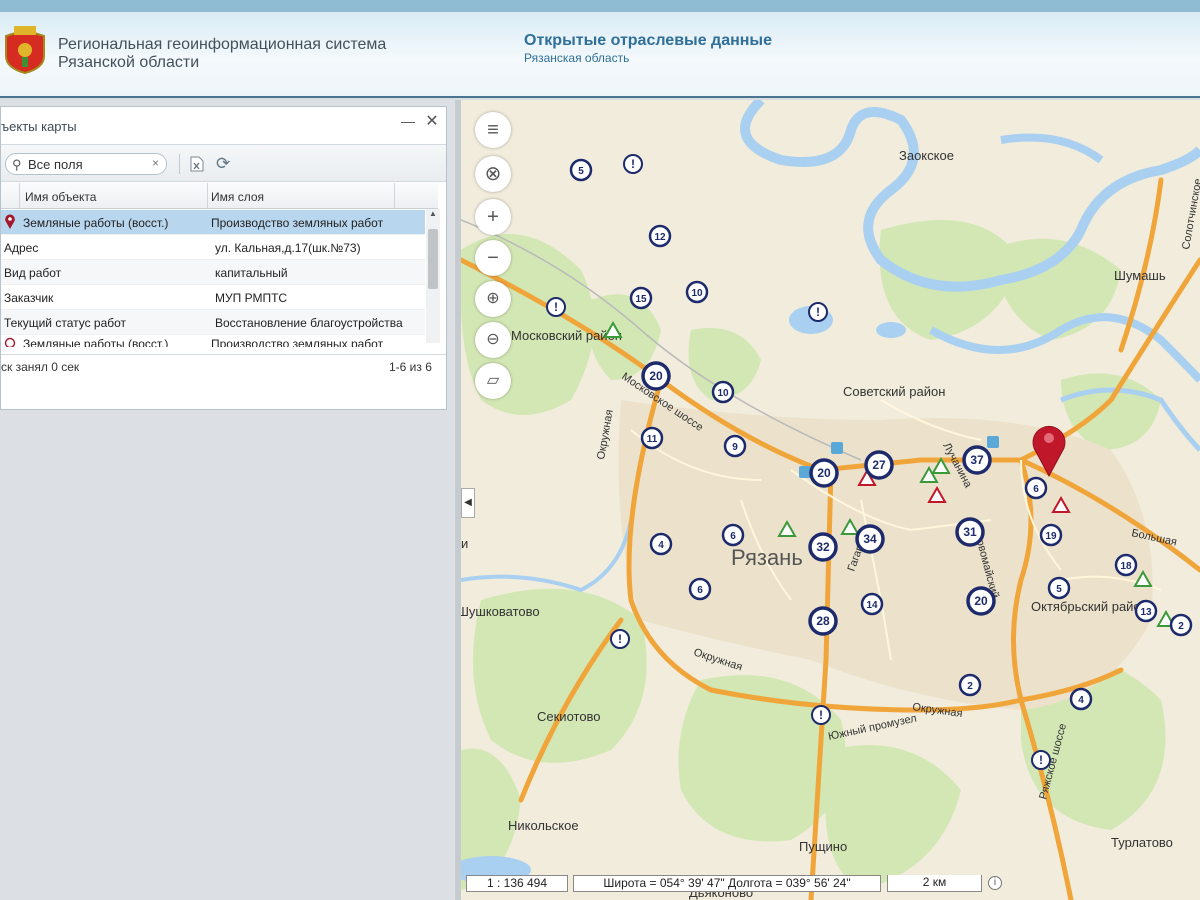 This screenshot has height=900, width=1200. I want to click on zoom-extent-icon: ⊗, so click(493, 174).